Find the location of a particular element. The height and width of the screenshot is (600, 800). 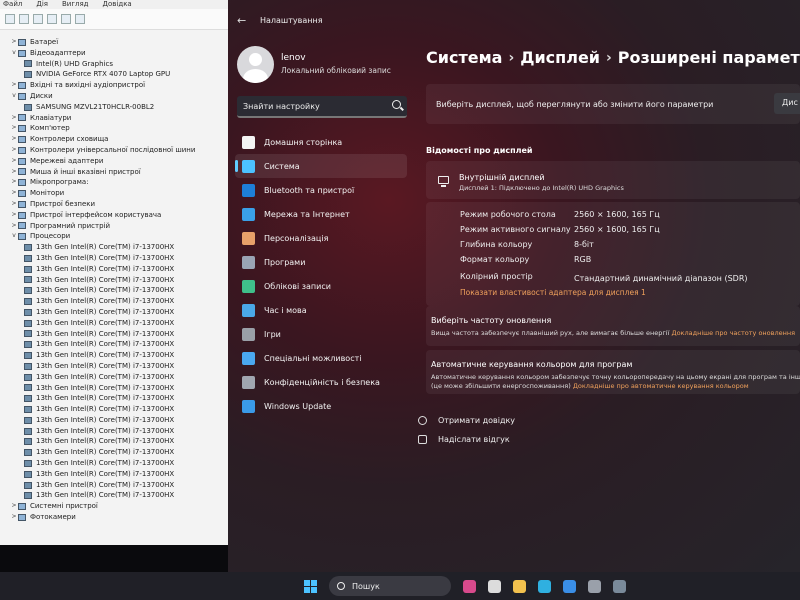

settings-icon is located at coordinates (594, 586).